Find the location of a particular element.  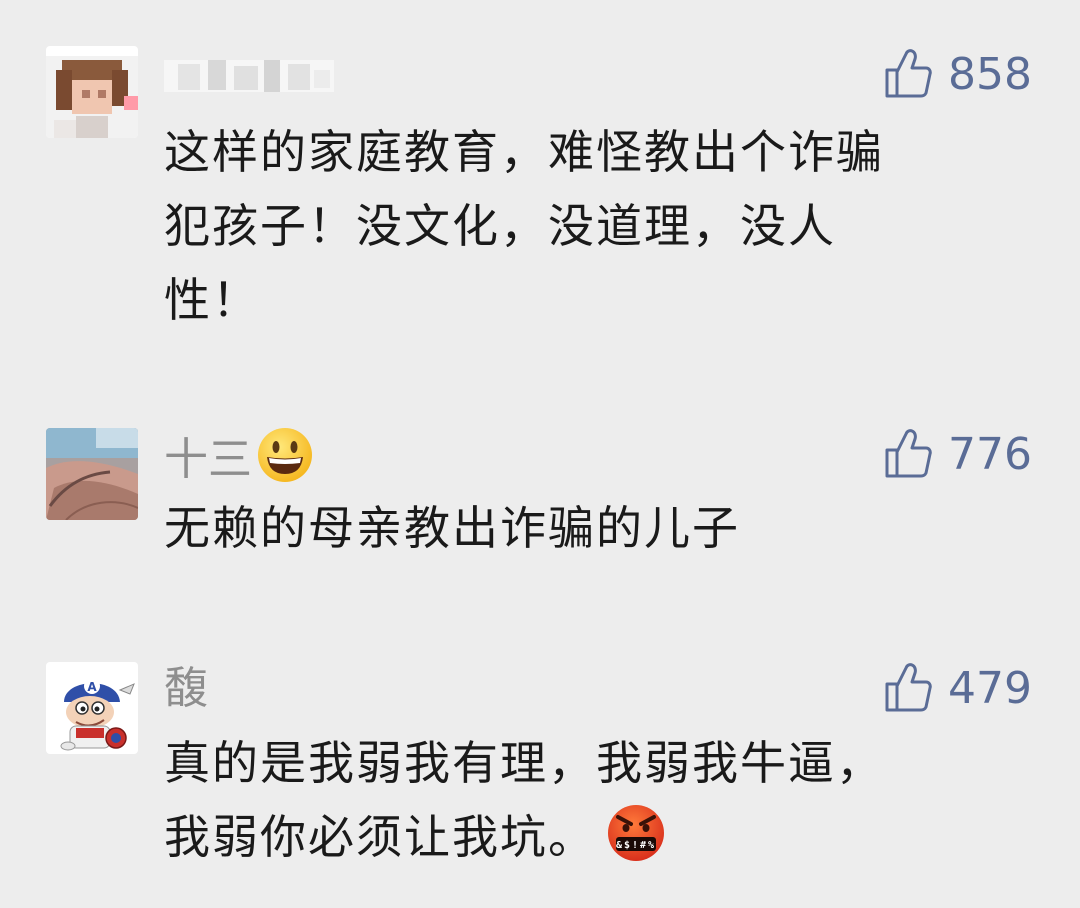

grinning-face-emoji-icon is located at coordinates (285, 455).